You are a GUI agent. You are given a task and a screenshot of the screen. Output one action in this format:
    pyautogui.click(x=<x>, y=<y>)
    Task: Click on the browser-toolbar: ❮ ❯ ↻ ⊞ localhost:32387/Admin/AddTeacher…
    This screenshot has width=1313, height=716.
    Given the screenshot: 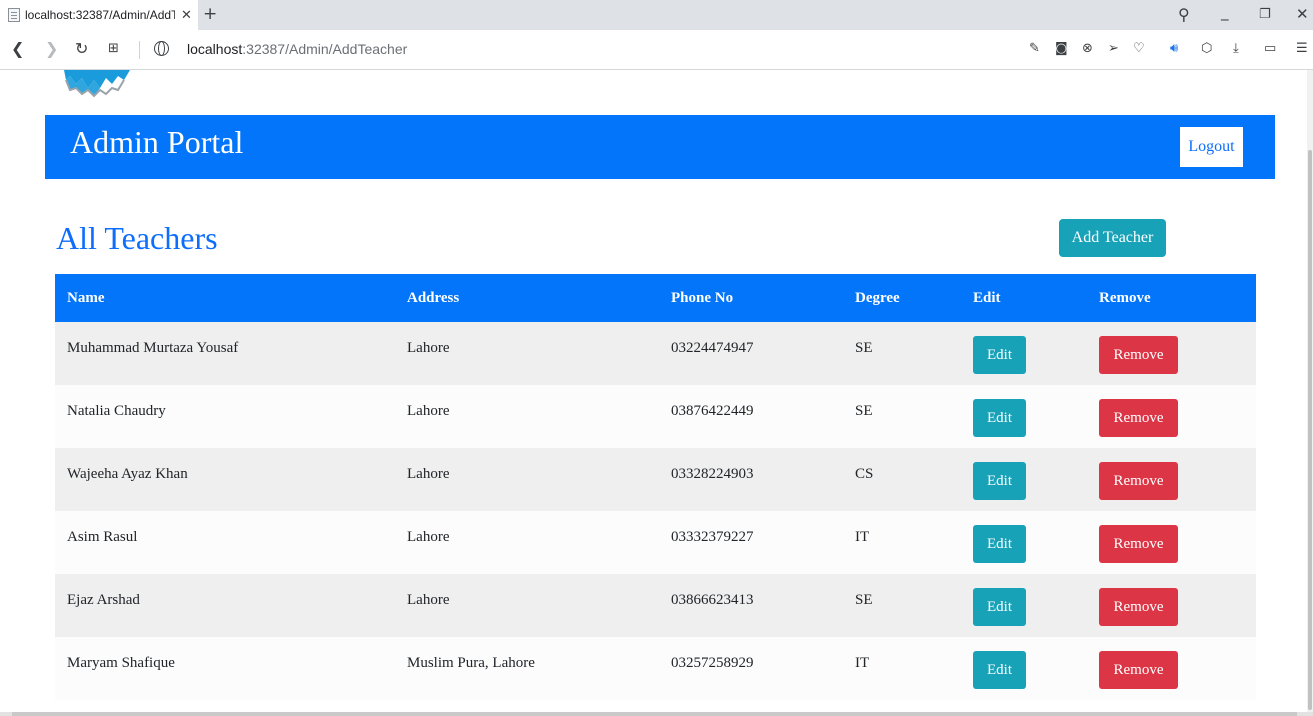 What is the action you would take?
    pyautogui.click(x=656, y=50)
    